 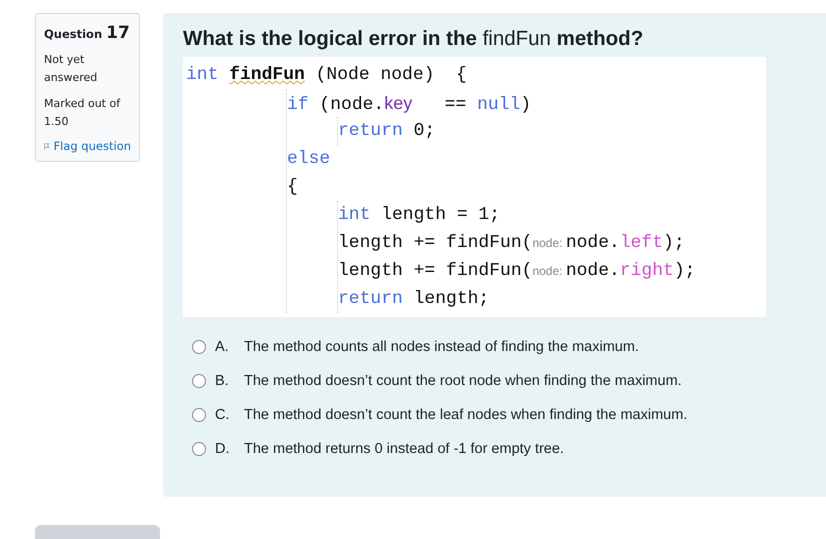 What do you see at coordinates (293, 187) in the screenshot?
I see `code-line: {` at bounding box center [293, 187].